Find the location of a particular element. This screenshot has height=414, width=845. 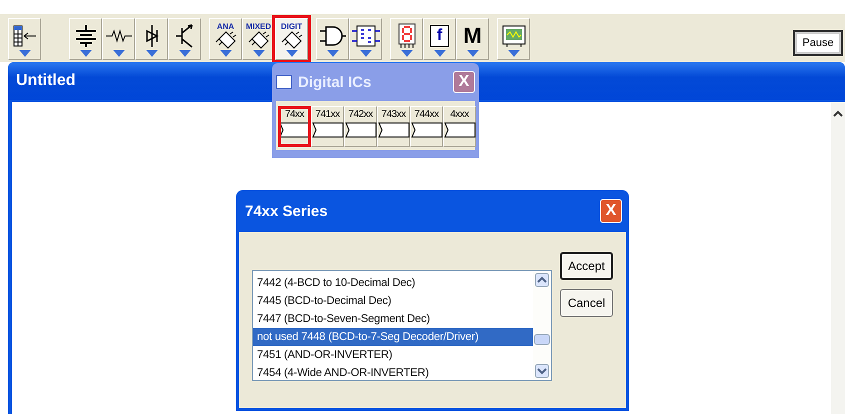

tool-button: MIXED is located at coordinates (258, 39).